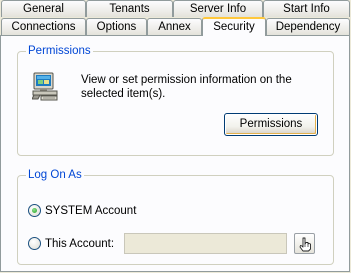 This screenshot has width=351, height=273. I want to click on tab-security: Security, so click(234, 26).